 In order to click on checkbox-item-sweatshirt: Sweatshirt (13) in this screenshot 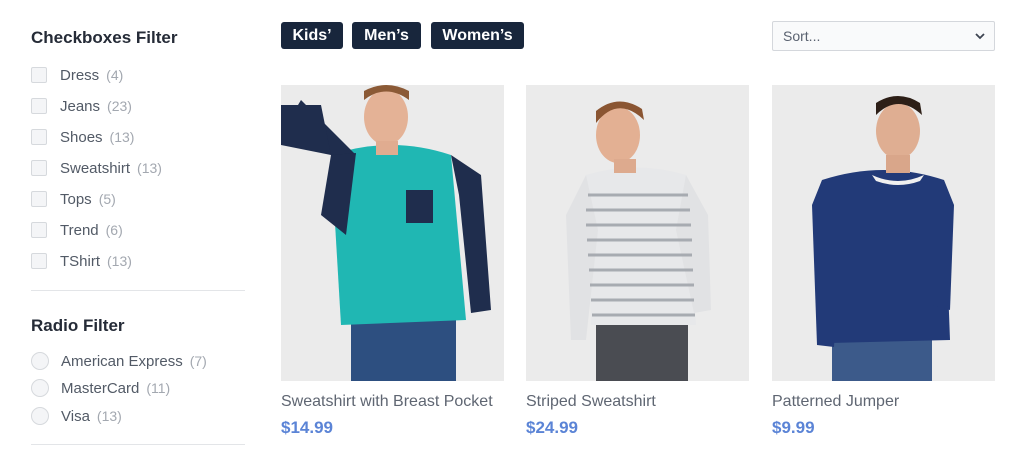, I will do `click(138, 168)`.